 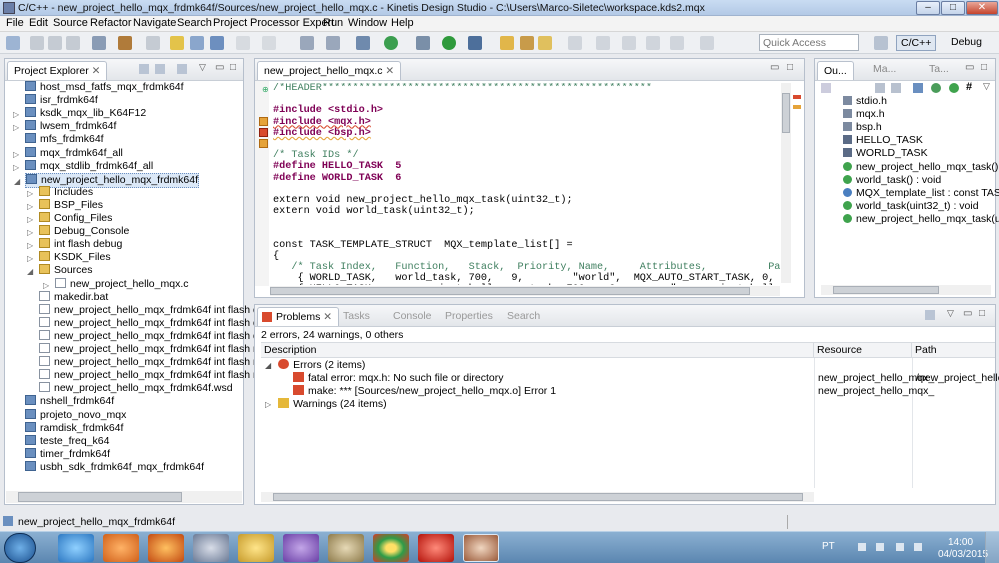 I want to click on tree-item: ▷ BSP_Files, so click(x=65, y=205).